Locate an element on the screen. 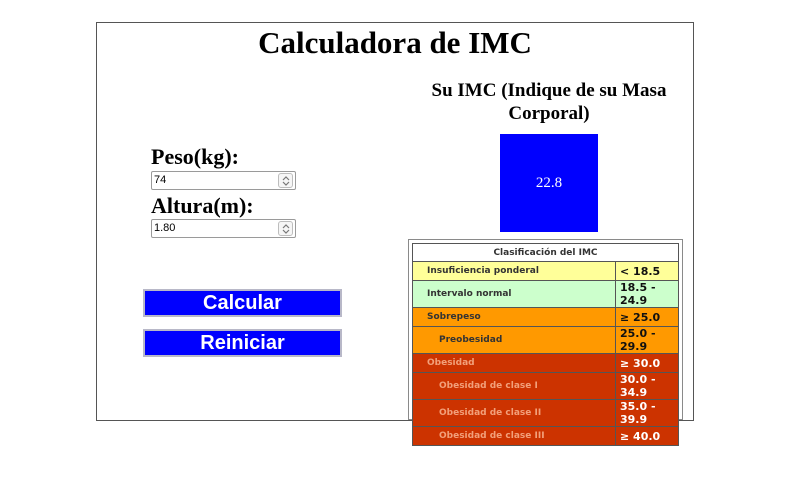  category-cell: Sobrepeso is located at coordinates (514, 317).